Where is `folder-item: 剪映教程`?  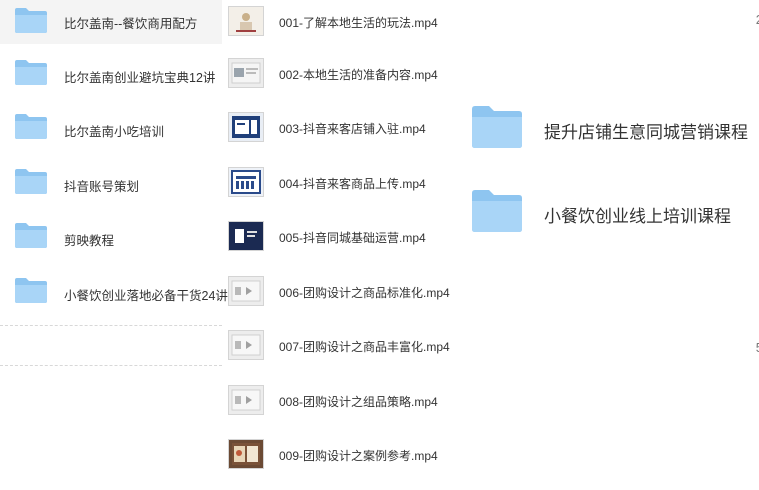 folder-item: 剪映教程 is located at coordinates (111, 237).